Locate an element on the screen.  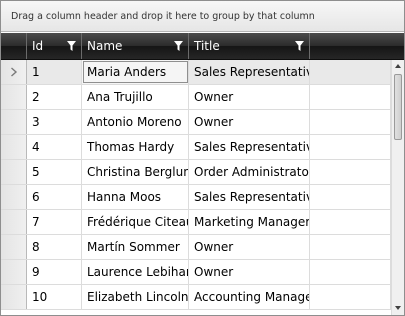
indicator-header is located at coordinates (14, 46).